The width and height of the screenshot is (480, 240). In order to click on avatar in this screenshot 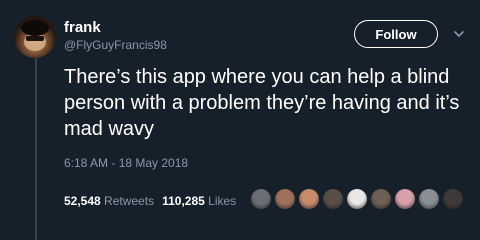, I will do `click(35, 37)`.